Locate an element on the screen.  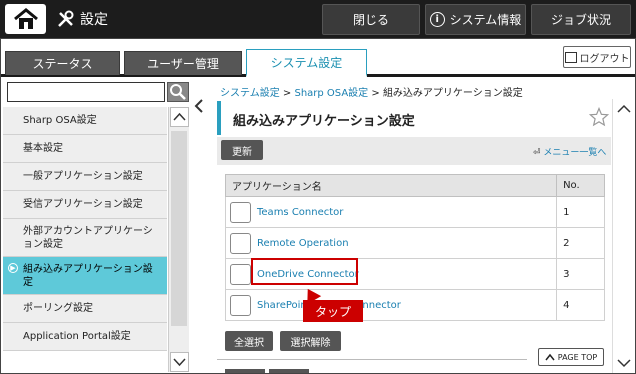
sidebar-item-general-app: 一般アプリケーション設定 is located at coordinates (85, 177).